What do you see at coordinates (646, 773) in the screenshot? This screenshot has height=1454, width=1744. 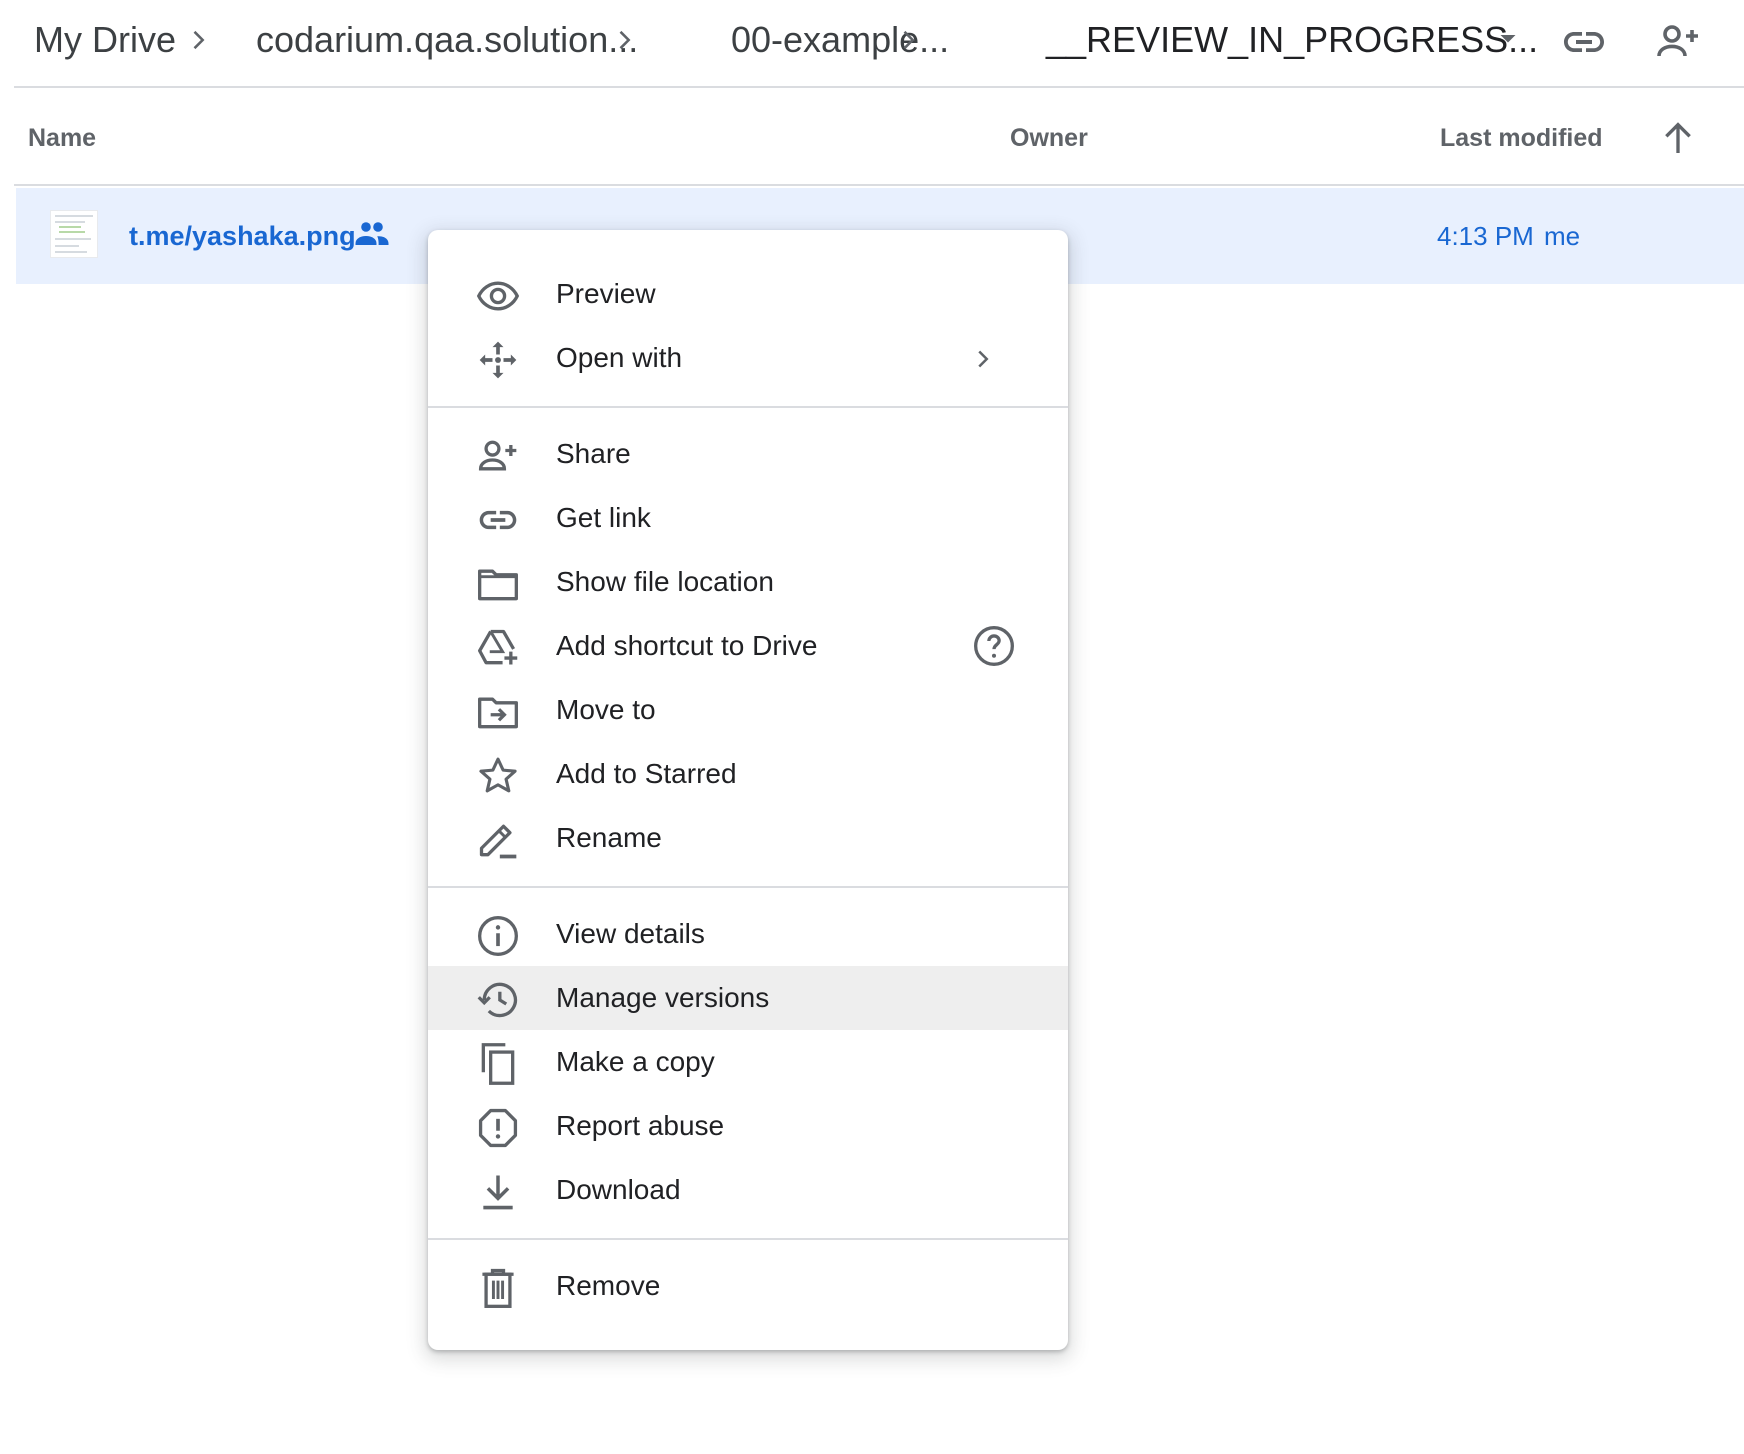 I see `menu-item-label: Add to Starred` at bounding box center [646, 773].